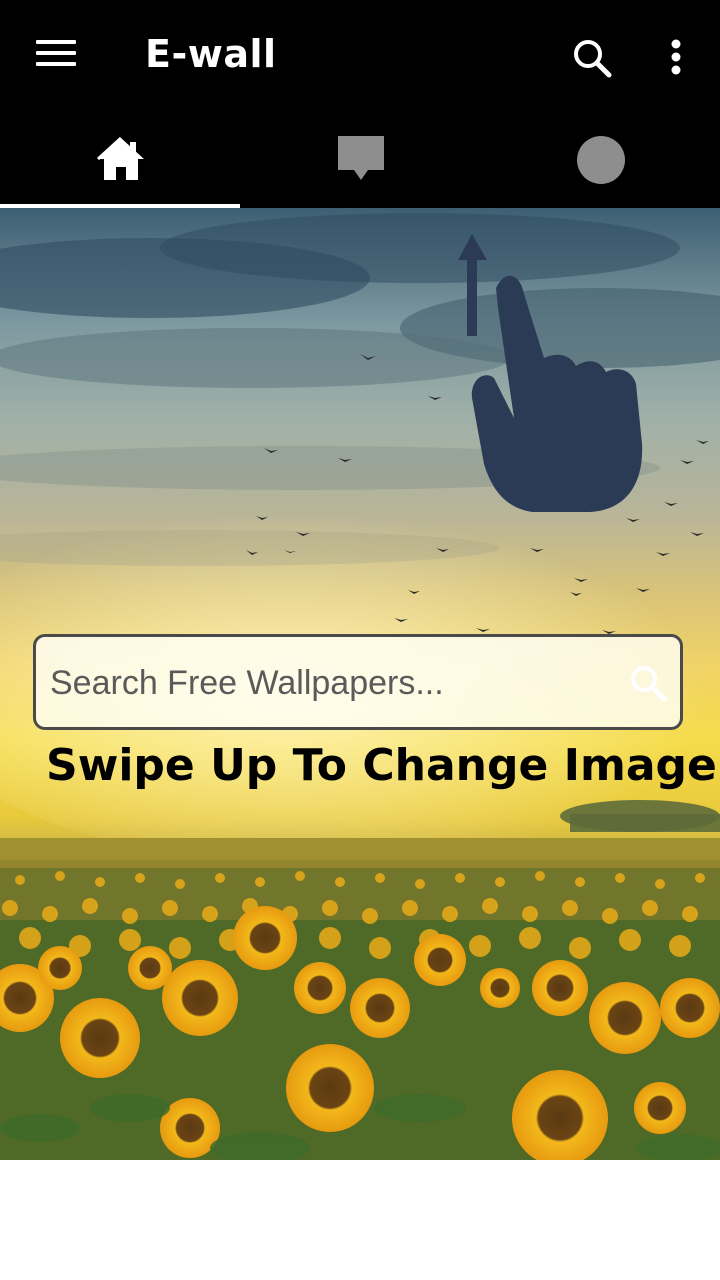  I want to click on wallpaper-search-box, so click(358, 682).